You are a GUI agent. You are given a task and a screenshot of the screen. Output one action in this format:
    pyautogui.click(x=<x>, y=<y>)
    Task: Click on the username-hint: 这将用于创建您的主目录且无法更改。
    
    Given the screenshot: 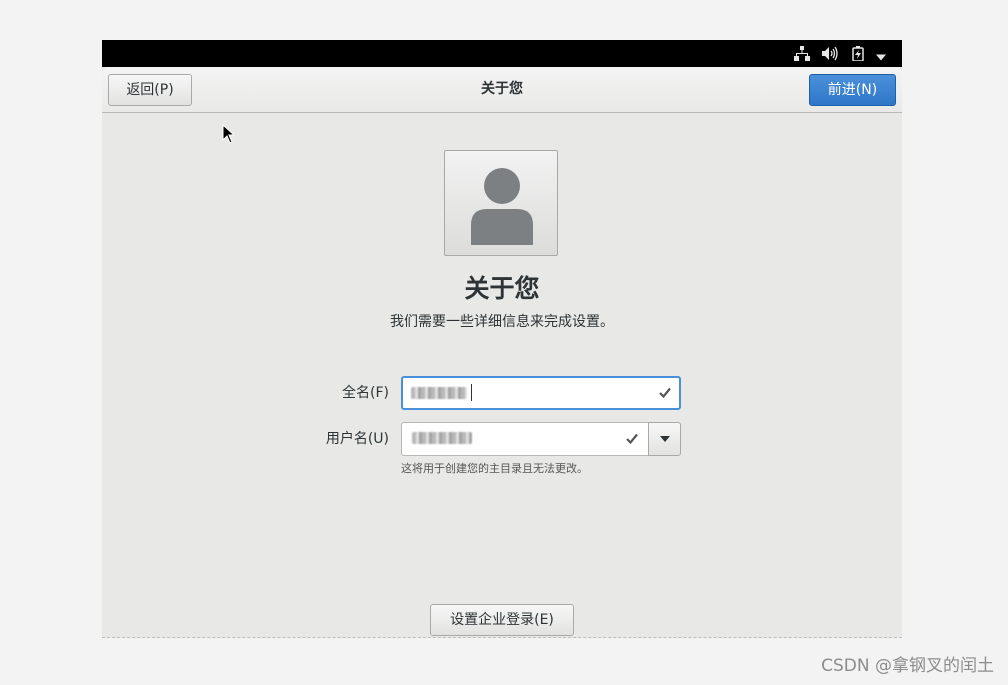 What is the action you would take?
    pyautogui.click(x=494, y=468)
    